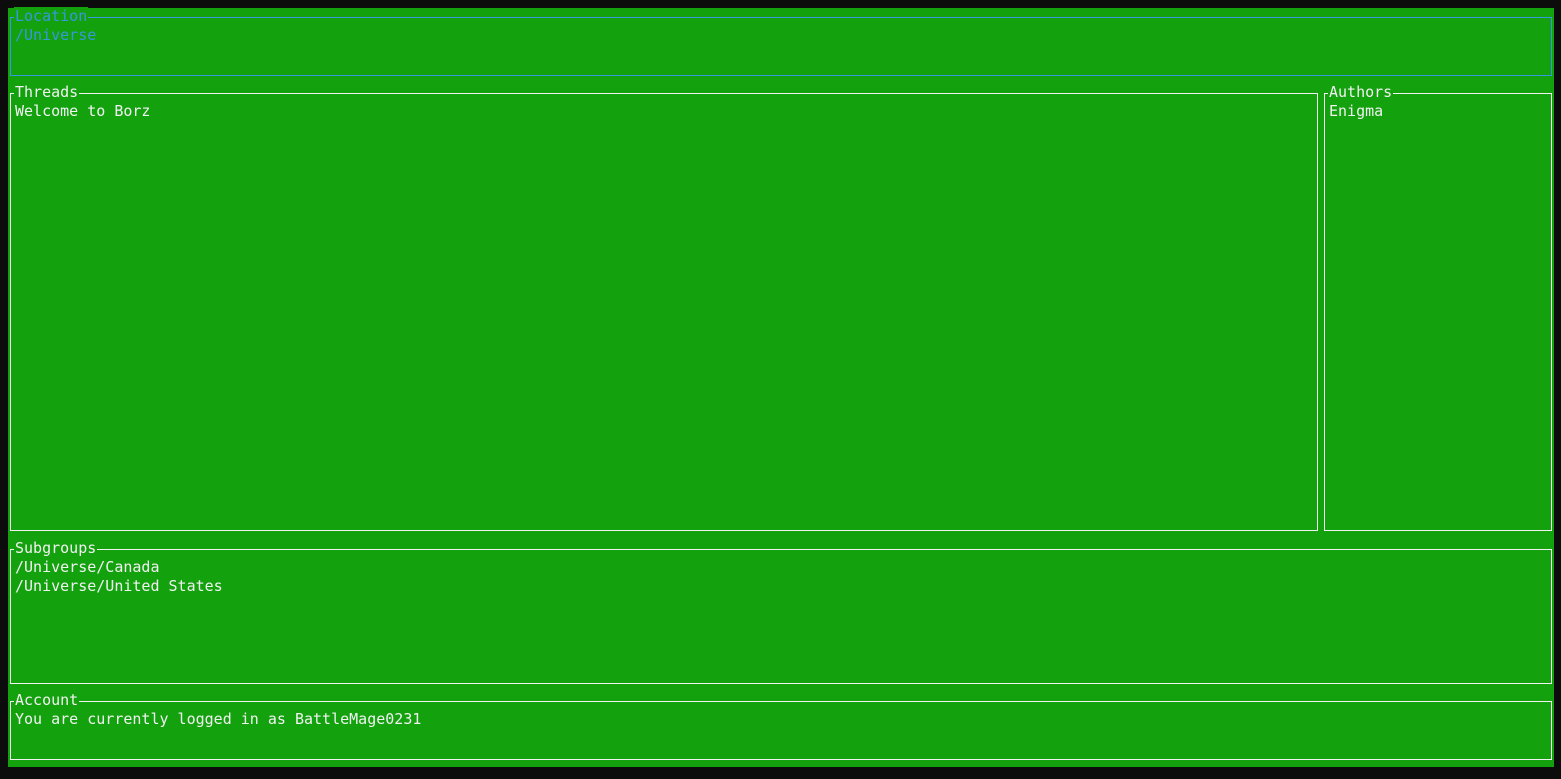 Image resolution: width=1561 pixels, height=779 pixels. Describe the element at coordinates (664, 111) in the screenshot. I see `thread-item: Welcome to Borz` at that location.